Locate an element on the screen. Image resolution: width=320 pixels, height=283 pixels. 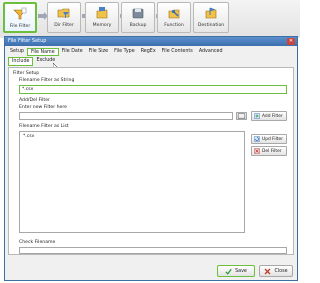
tab-file-size: File Size is located at coordinates (98, 52).